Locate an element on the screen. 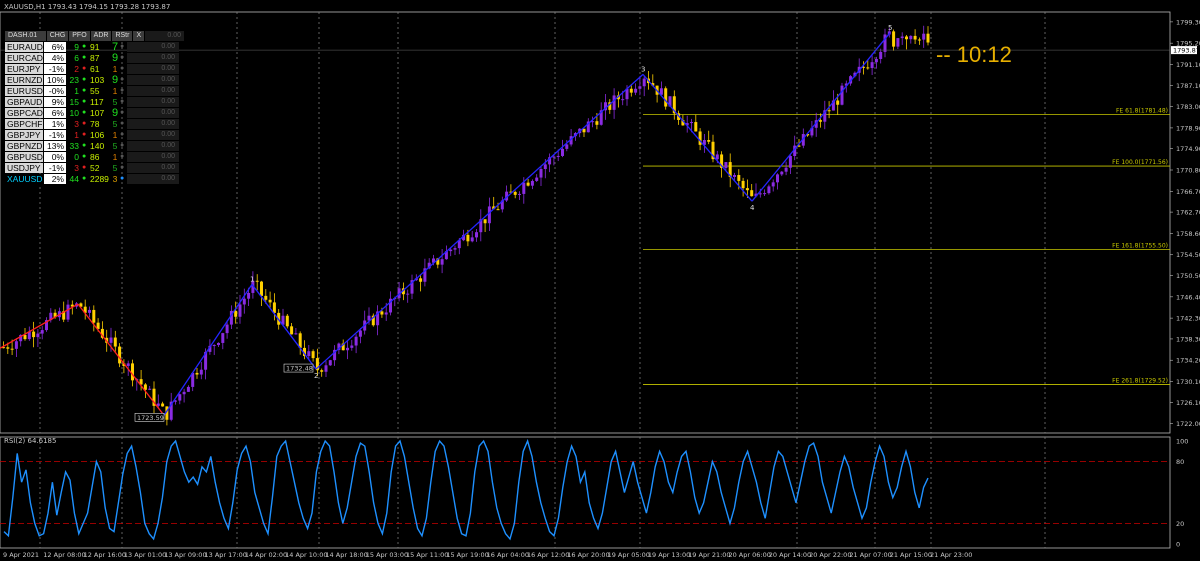  y-tick-label: 1774.90 is located at coordinates (1188, 149).